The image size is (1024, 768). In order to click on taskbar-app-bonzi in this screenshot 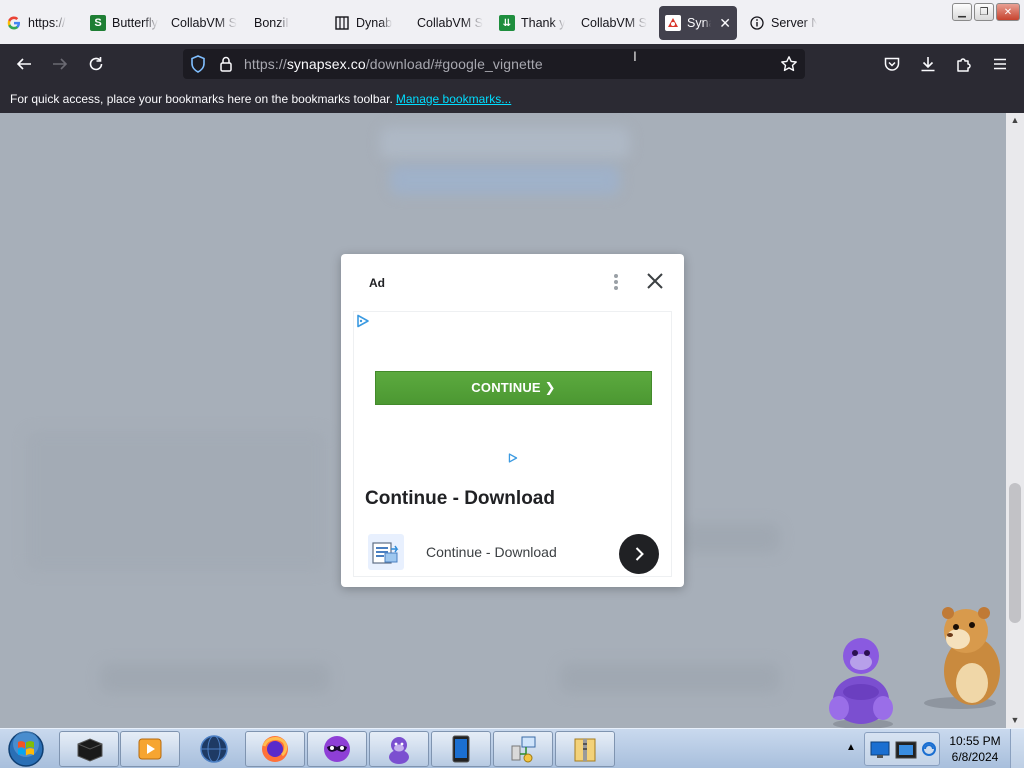, I will do `click(399, 749)`.